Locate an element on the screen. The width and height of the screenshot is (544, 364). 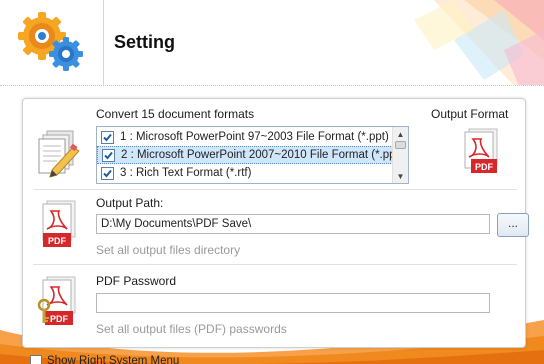
header-separator is located at coordinates (103, 42).